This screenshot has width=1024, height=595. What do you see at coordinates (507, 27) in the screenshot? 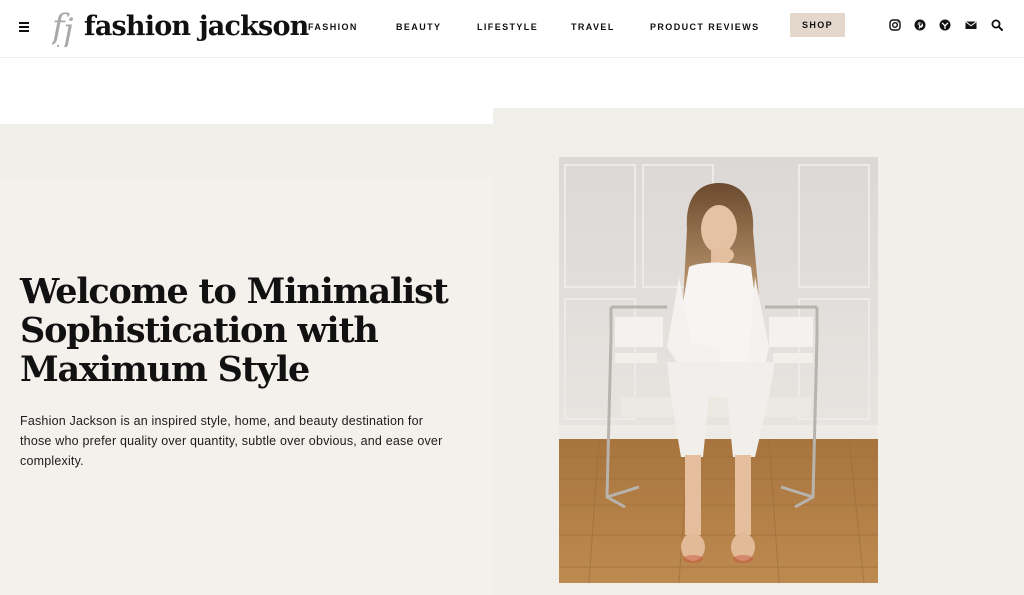
I see `nav-lifestyle: LIFESTYLE` at bounding box center [507, 27].